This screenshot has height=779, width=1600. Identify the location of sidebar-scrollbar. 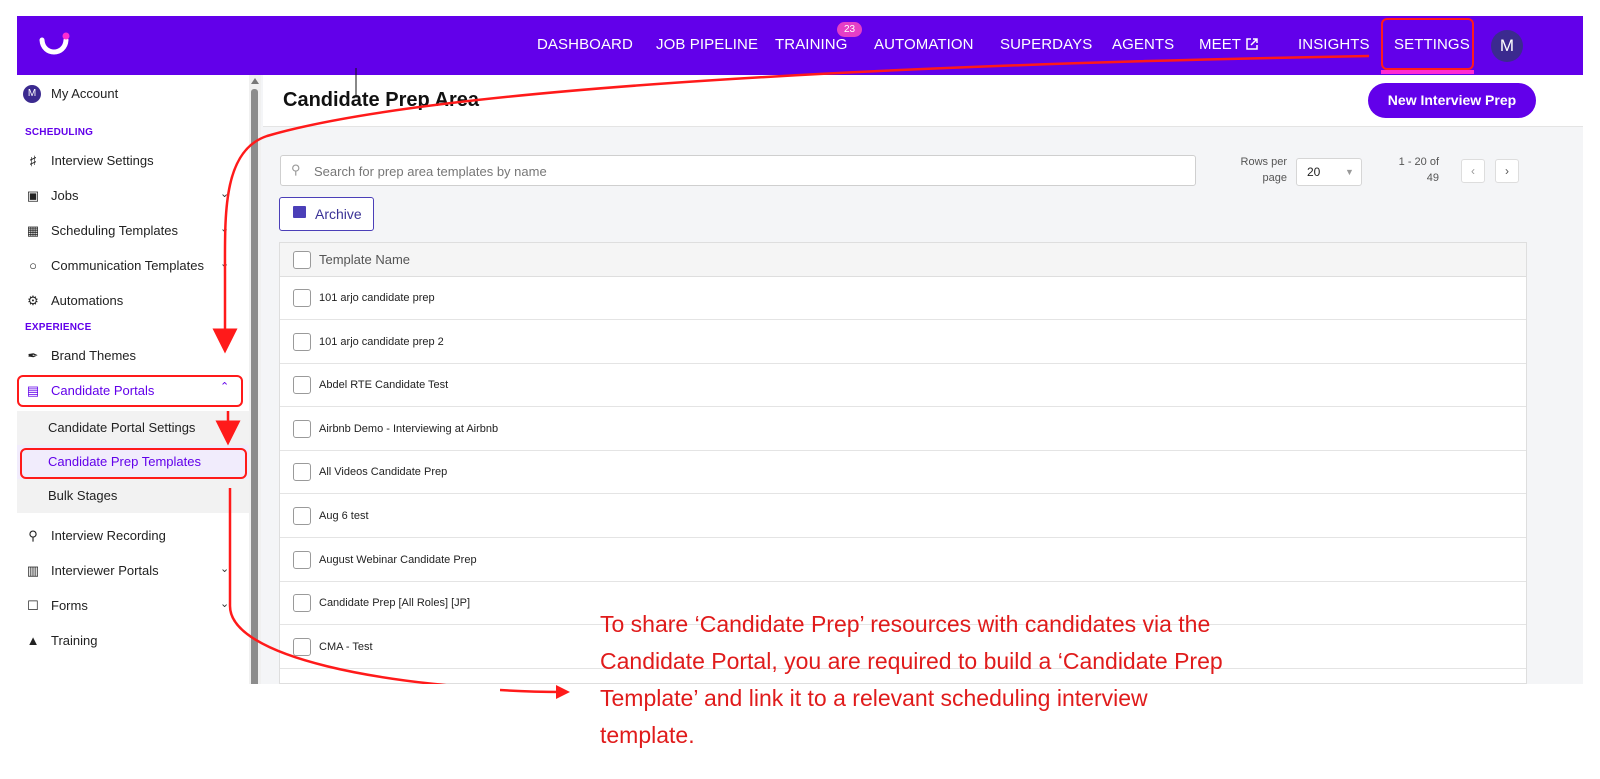
(255, 379).